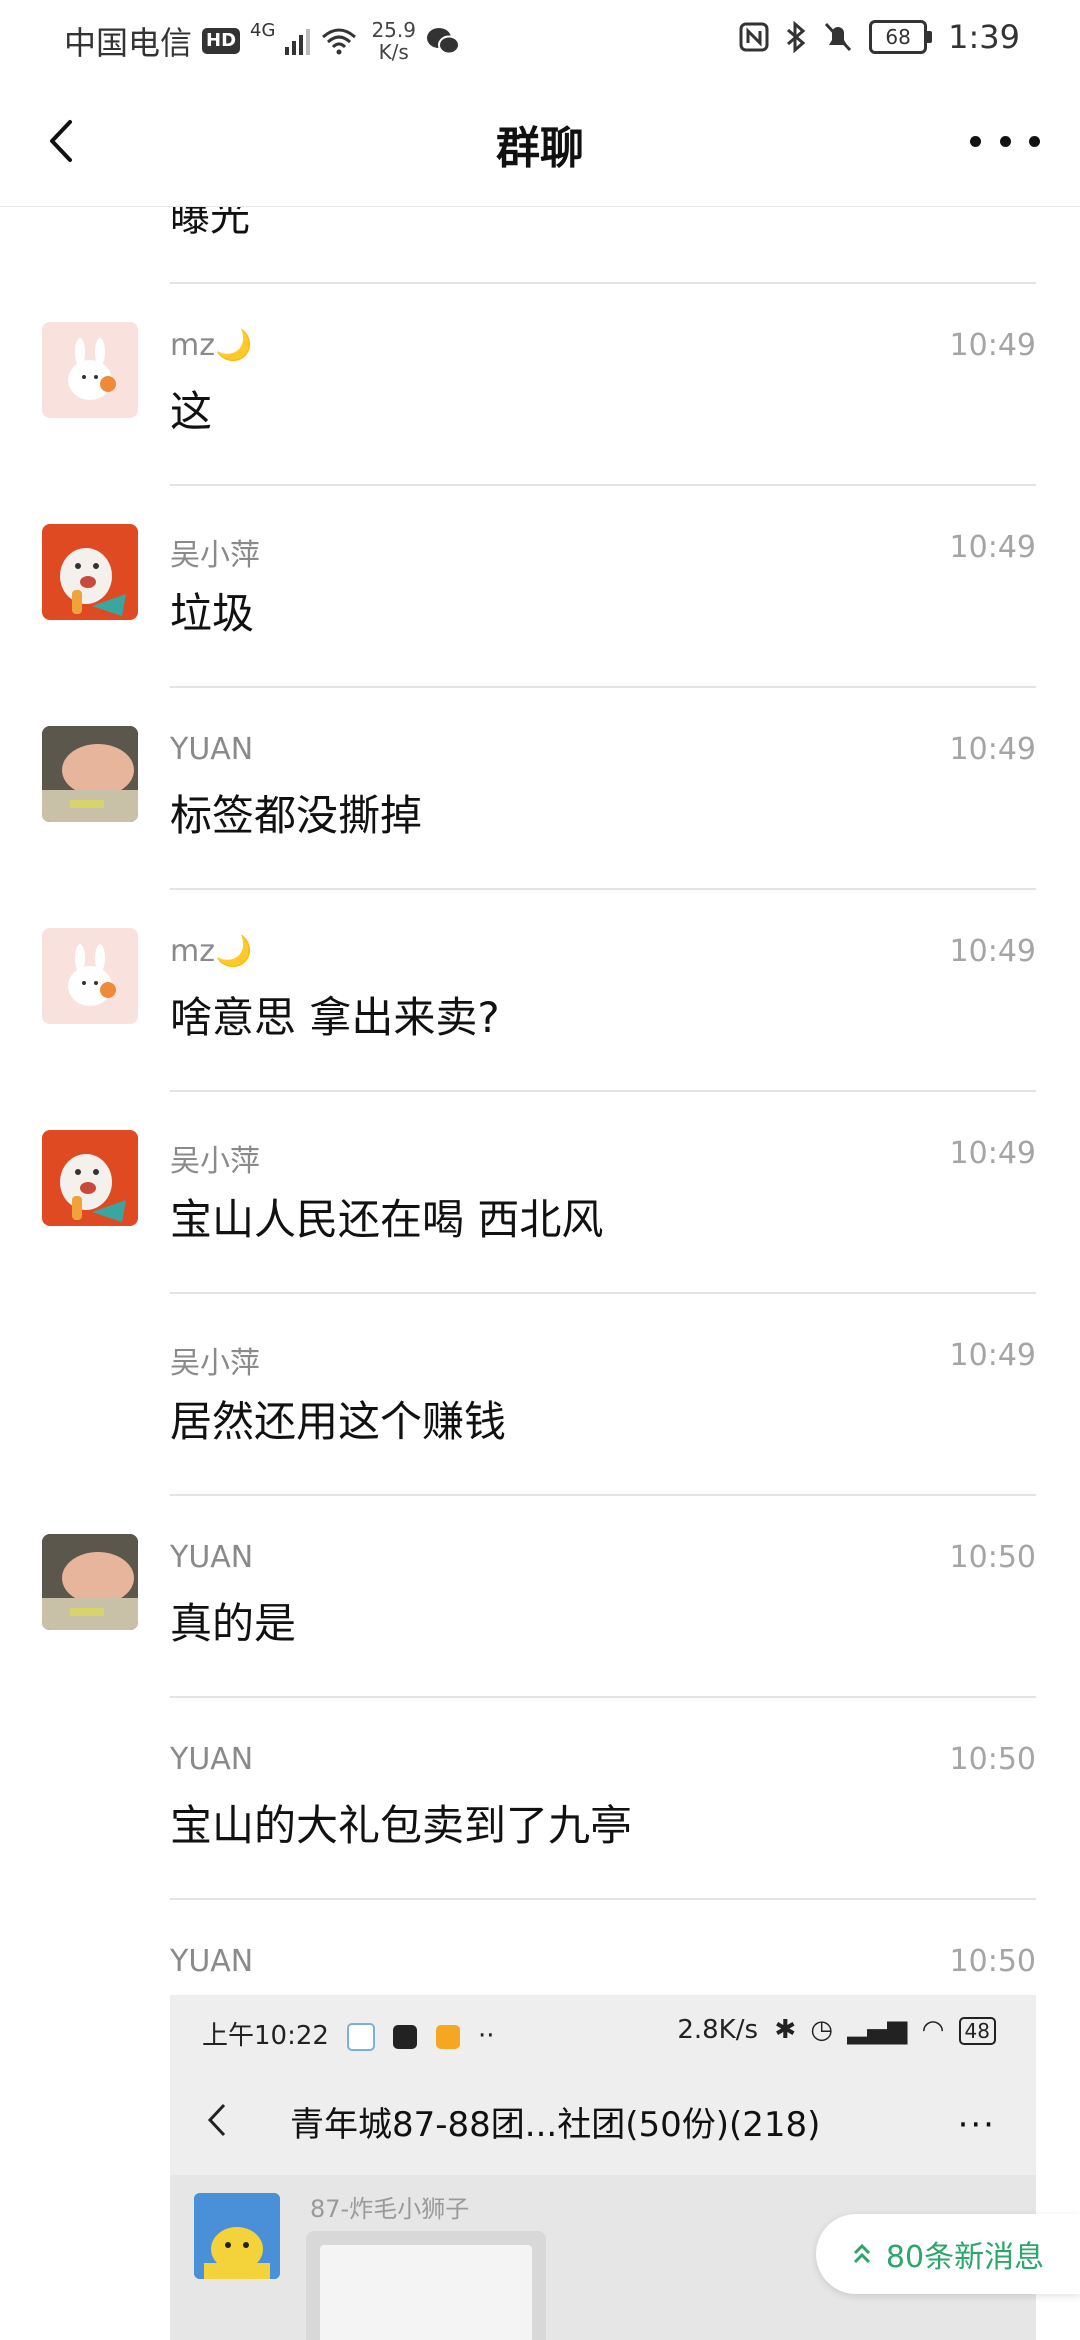  What do you see at coordinates (933, 2030) in the screenshot?
I see `wifi-icon: ◠` at bounding box center [933, 2030].